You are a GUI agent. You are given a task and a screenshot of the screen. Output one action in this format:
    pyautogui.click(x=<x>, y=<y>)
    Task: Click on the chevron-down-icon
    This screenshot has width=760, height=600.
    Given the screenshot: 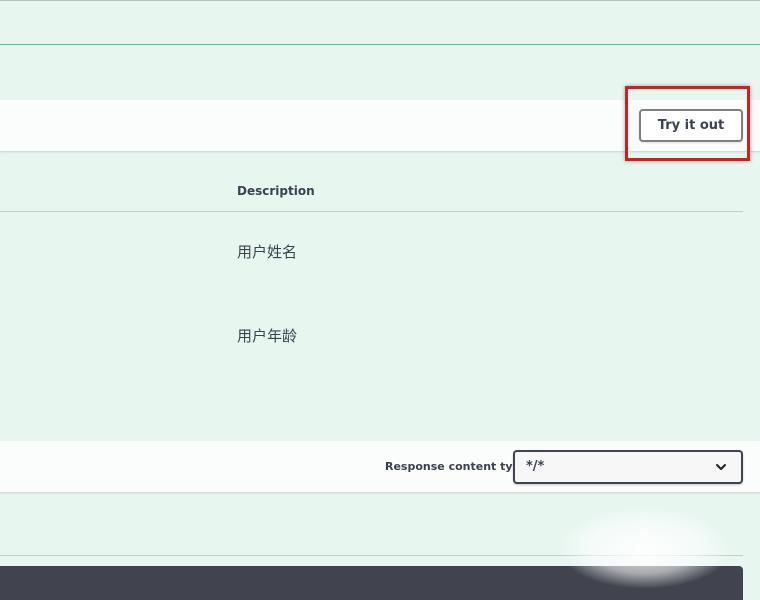 What is the action you would take?
    pyautogui.click(x=721, y=467)
    